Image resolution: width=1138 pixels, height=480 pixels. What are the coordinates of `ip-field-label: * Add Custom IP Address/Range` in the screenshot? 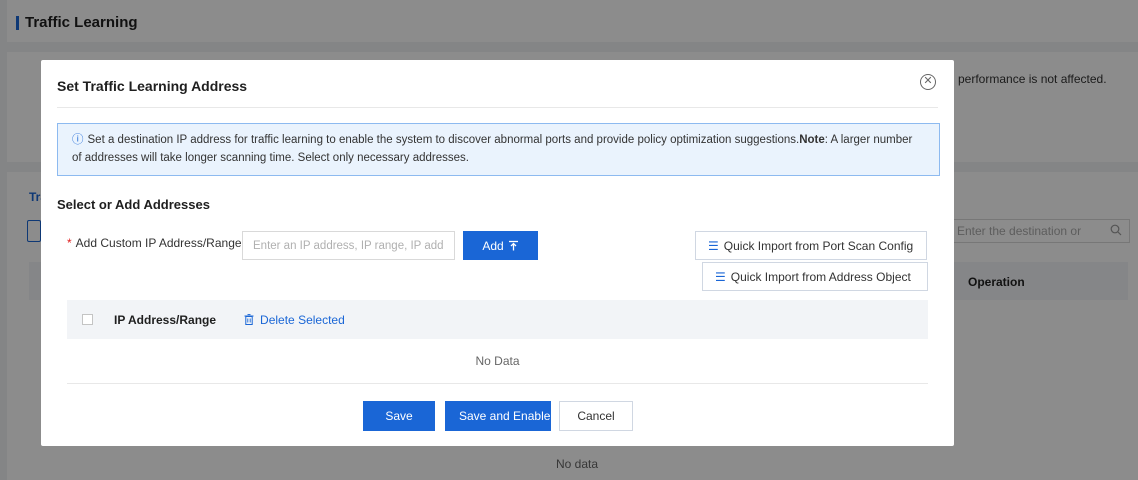 It's located at (154, 243).